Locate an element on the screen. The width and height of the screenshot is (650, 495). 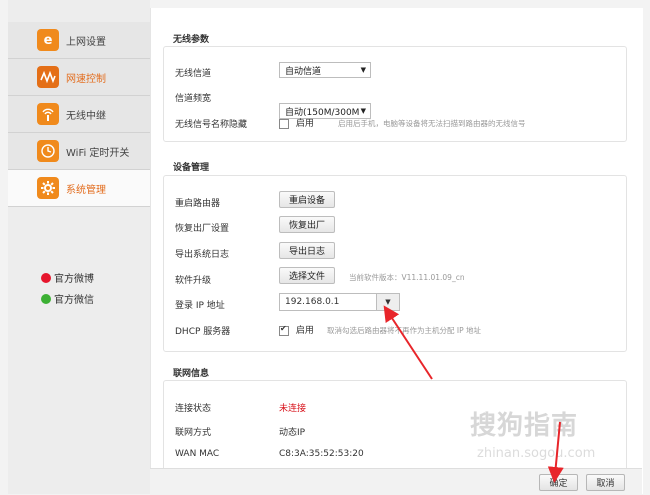
reset-label: 恢复出厂设置 is located at coordinates (202, 229).